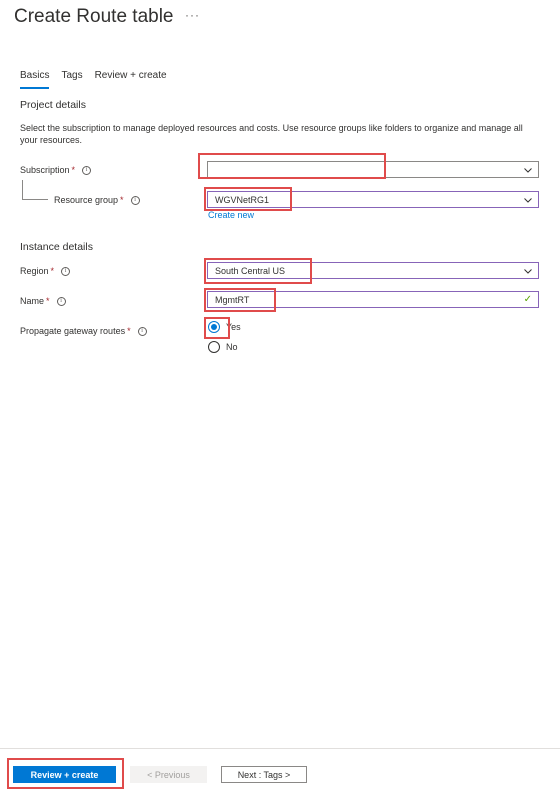  What do you see at coordinates (64, 774) in the screenshot?
I see `review-create-button: Review + create` at bounding box center [64, 774].